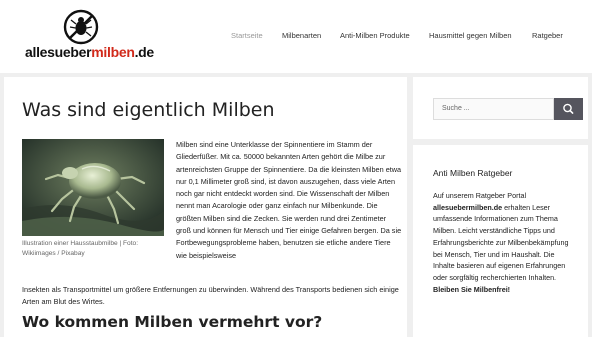 The width and height of the screenshot is (592, 337). I want to click on widget-intro: Auf unserem Ratgeber Portal, so click(480, 195).